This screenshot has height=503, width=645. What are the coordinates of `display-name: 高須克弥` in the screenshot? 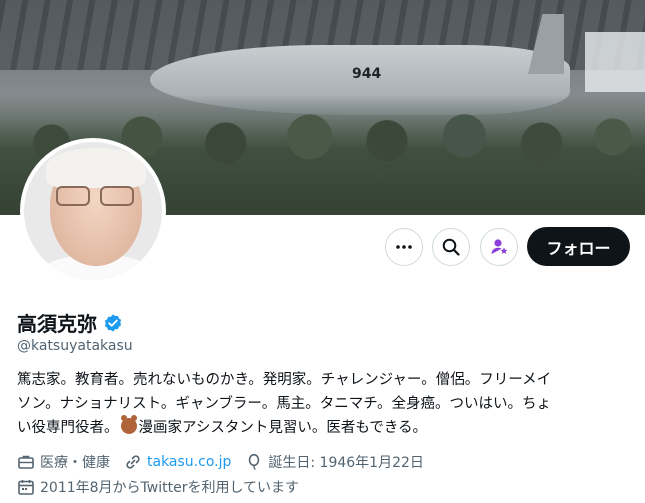 It's located at (57, 324).